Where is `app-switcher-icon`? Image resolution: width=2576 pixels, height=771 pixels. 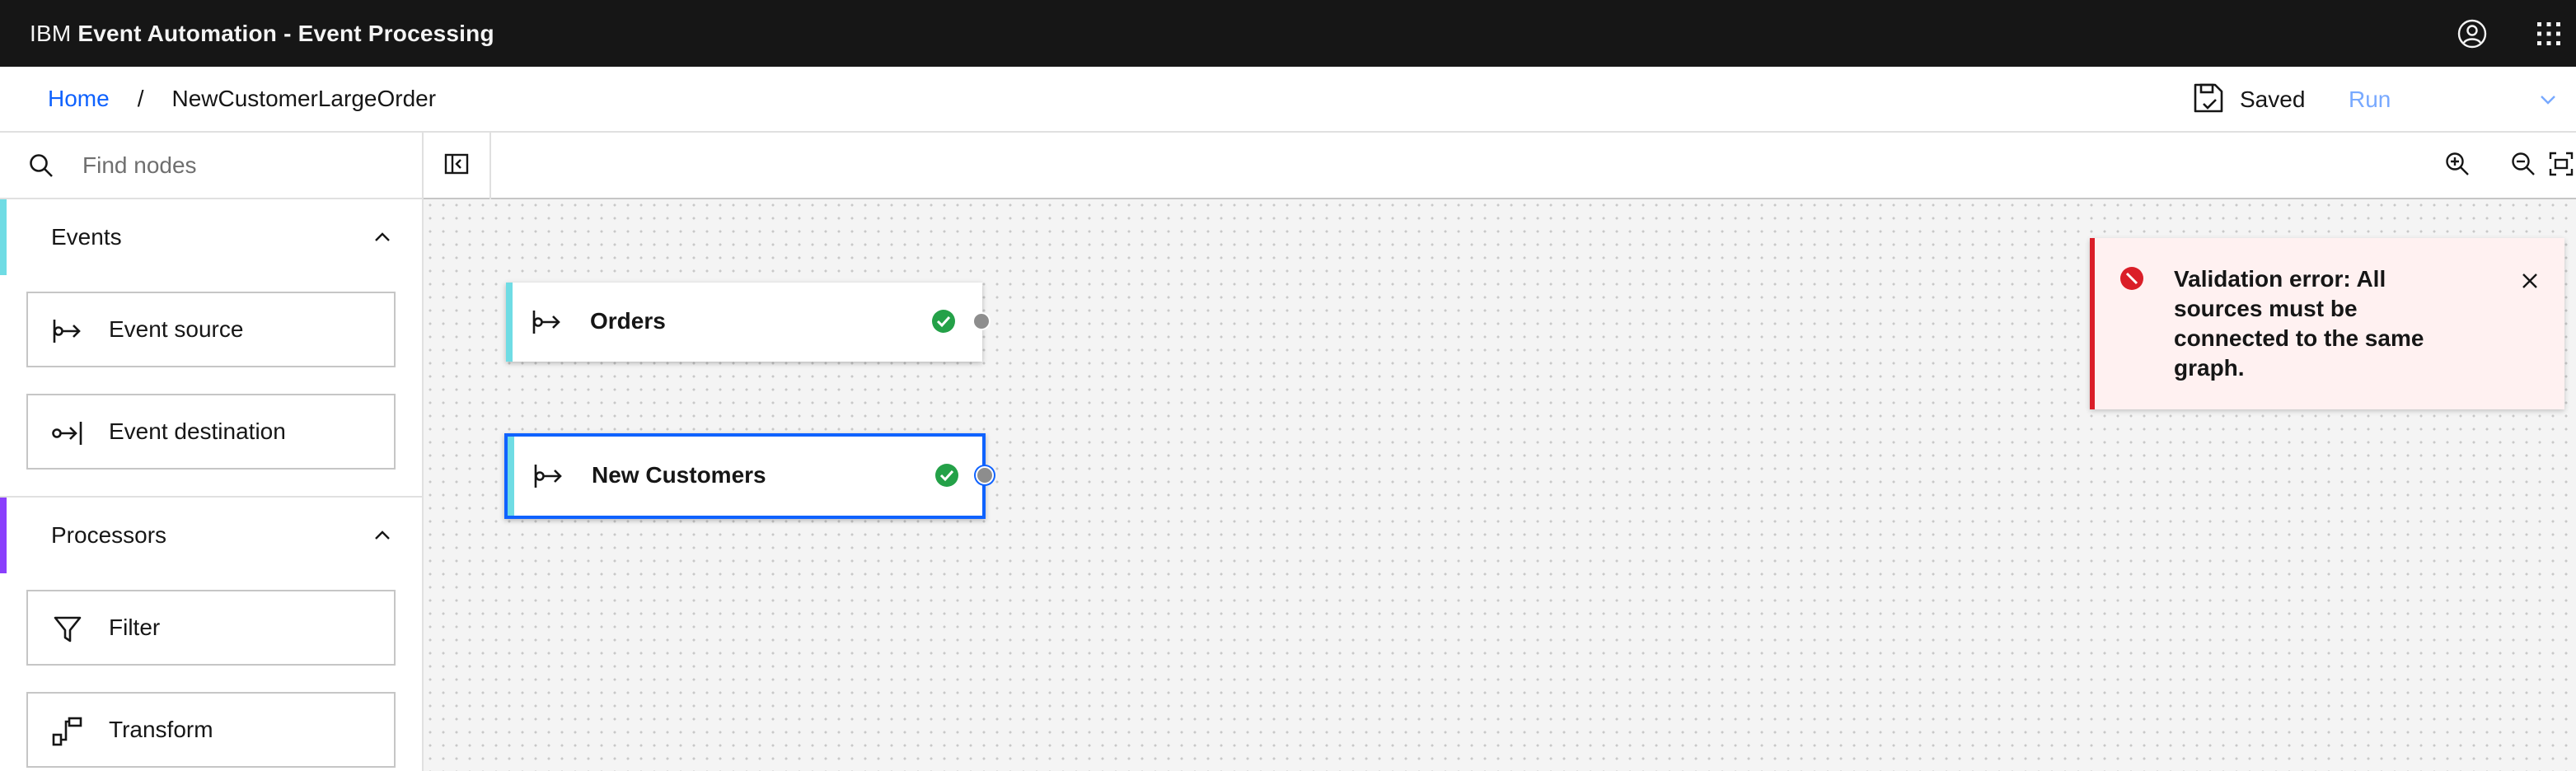
app-switcher-icon is located at coordinates (2549, 33).